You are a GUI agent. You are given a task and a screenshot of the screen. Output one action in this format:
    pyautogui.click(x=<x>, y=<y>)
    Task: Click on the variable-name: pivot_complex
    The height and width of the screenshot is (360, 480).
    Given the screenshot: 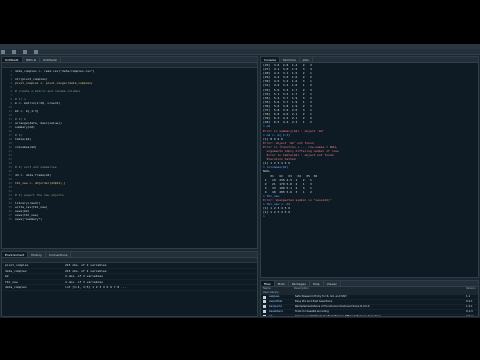 What is the action you would take?
    pyautogui.click(x=17, y=265)
    